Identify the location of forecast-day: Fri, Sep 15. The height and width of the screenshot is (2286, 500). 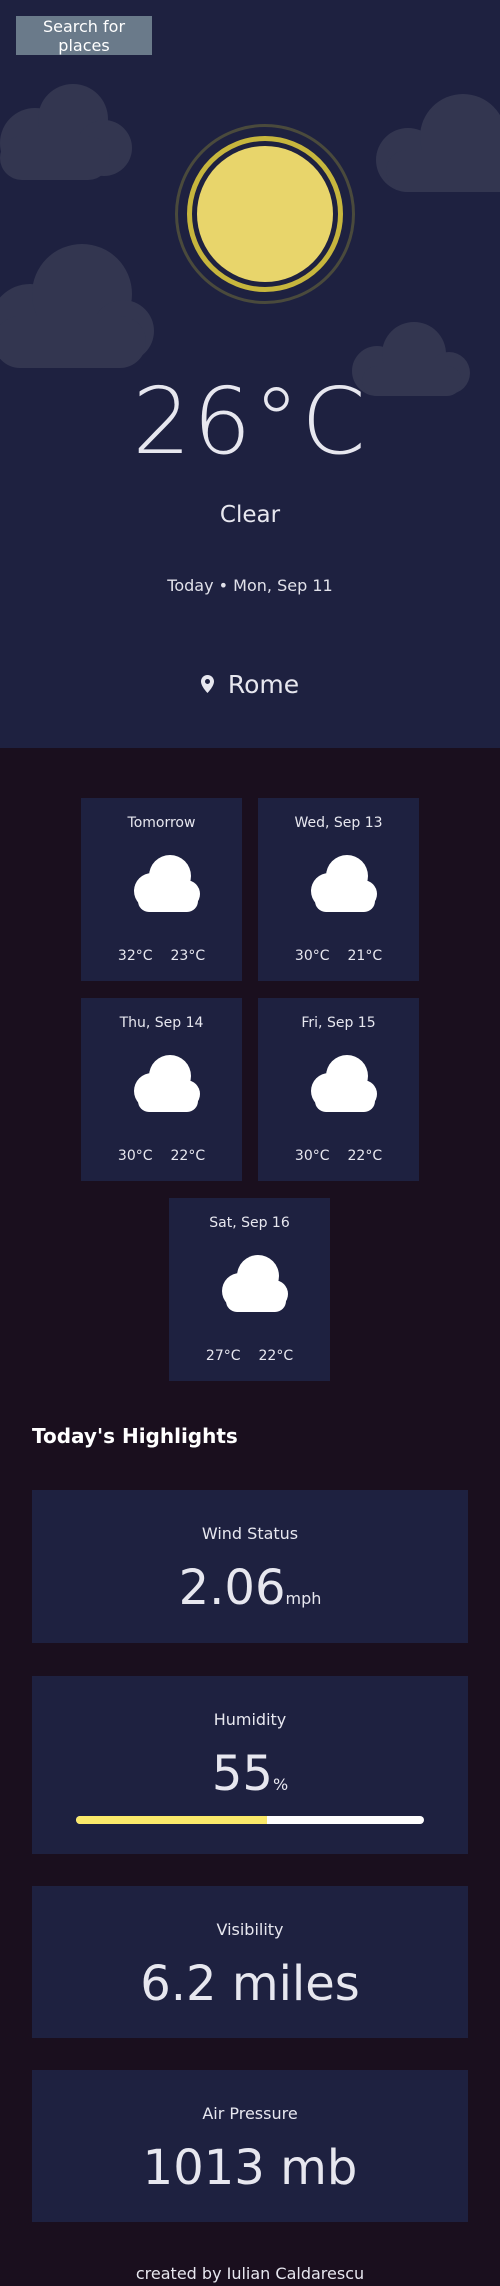
(338, 1023).